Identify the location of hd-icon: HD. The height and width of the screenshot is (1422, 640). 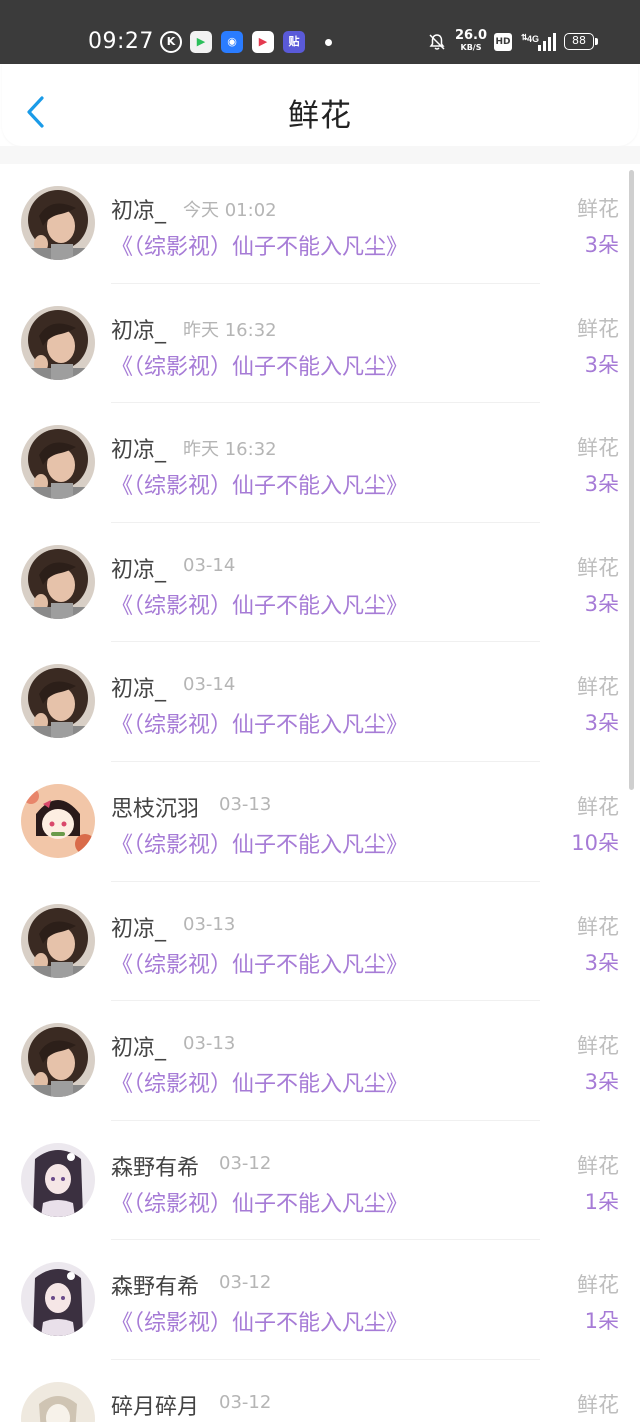
(503, 42).